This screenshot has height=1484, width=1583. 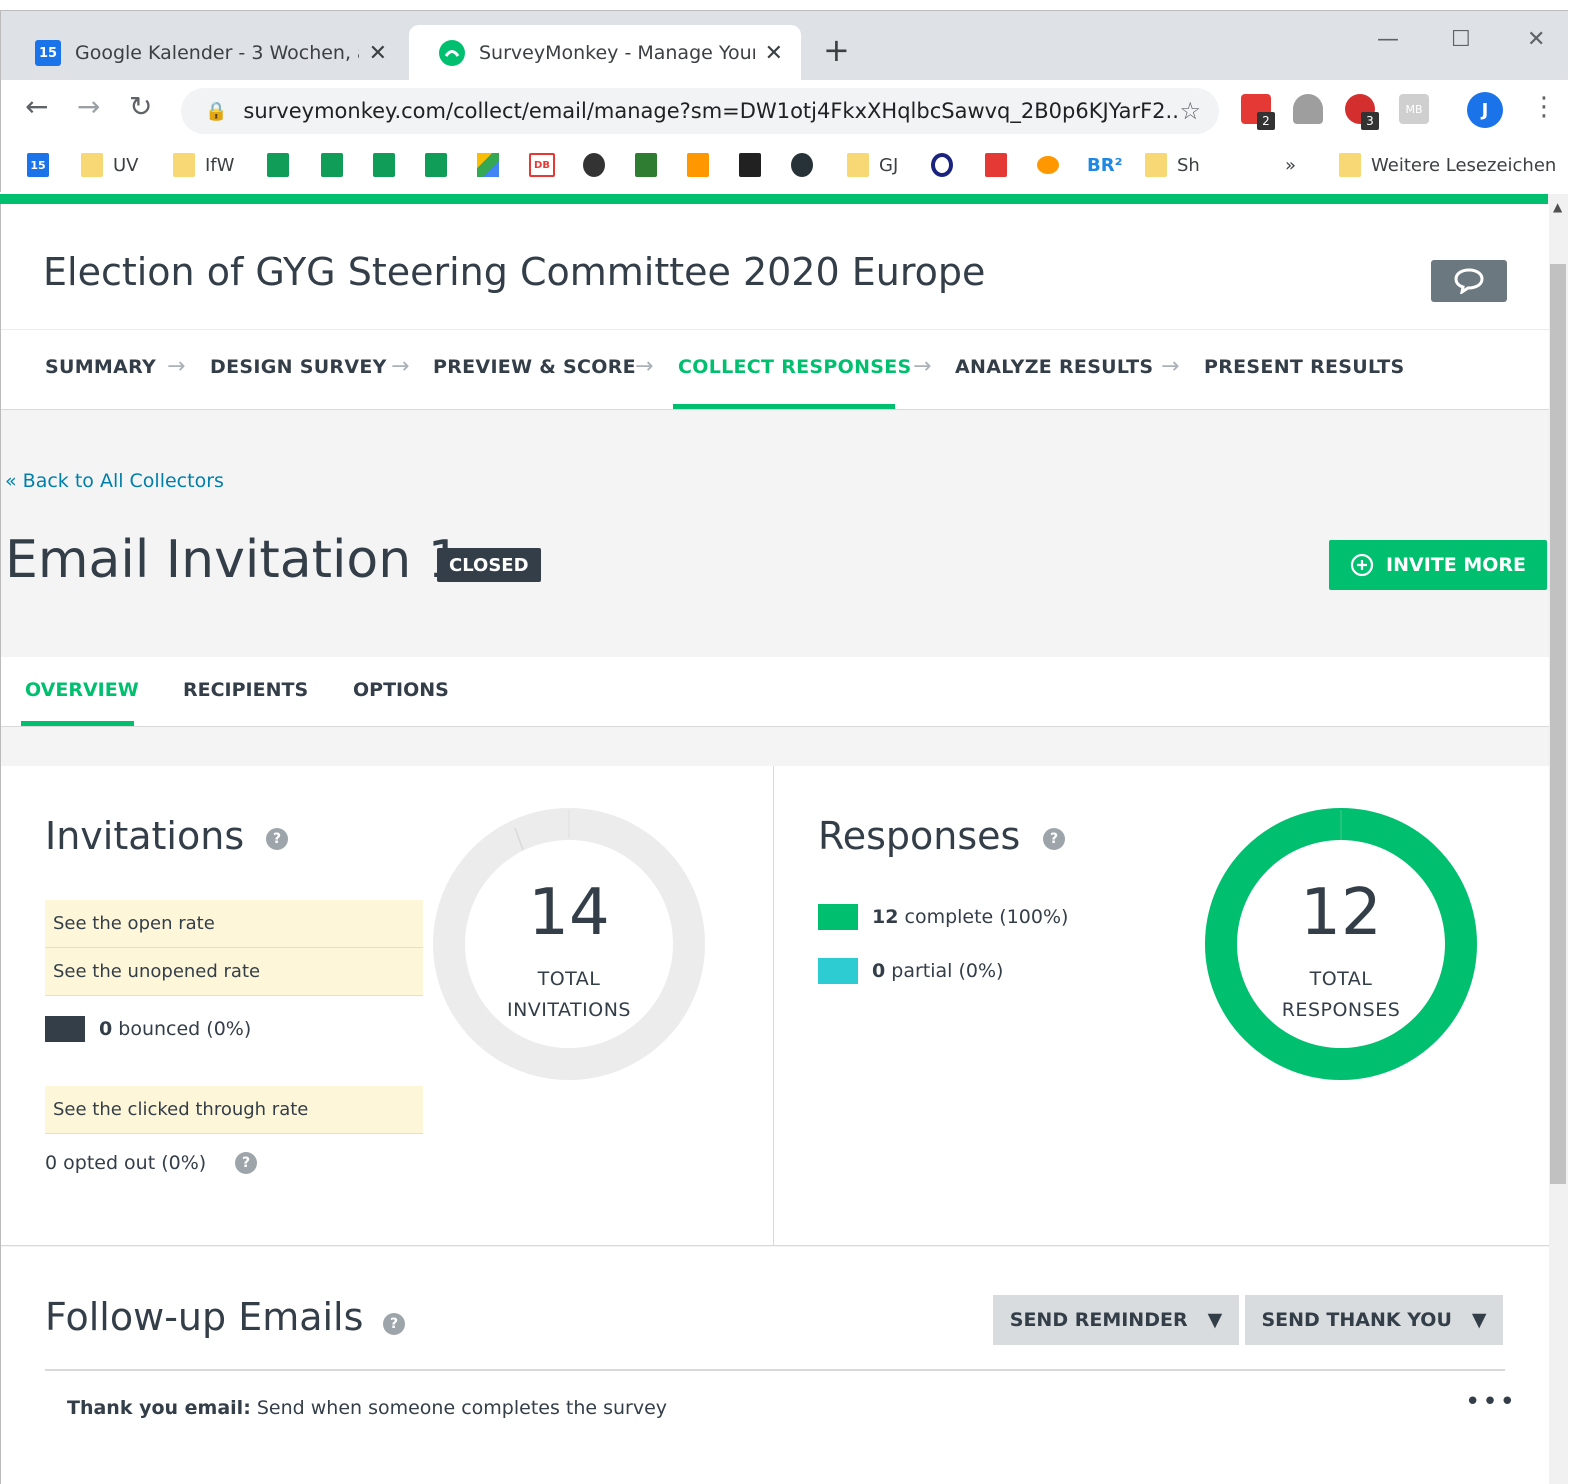 I want to click on scroll-up-icon: ▲, so click(x=1557, y=207).